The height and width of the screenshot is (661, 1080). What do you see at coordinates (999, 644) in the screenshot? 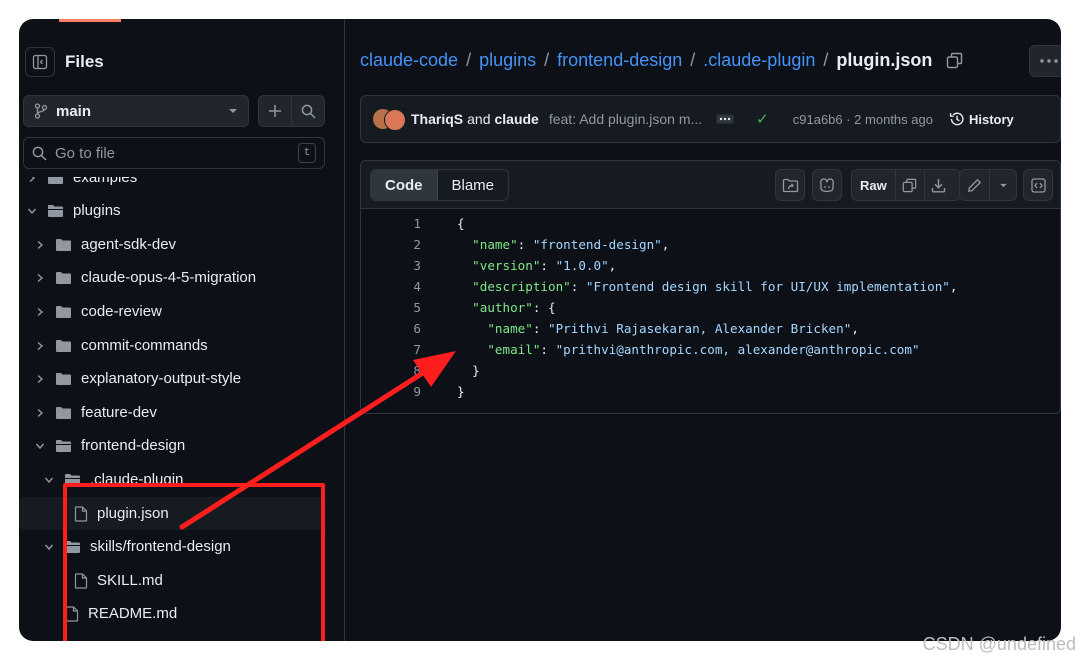
I see `watermark: CSDN @undefined` at bounding box center [999, 644].